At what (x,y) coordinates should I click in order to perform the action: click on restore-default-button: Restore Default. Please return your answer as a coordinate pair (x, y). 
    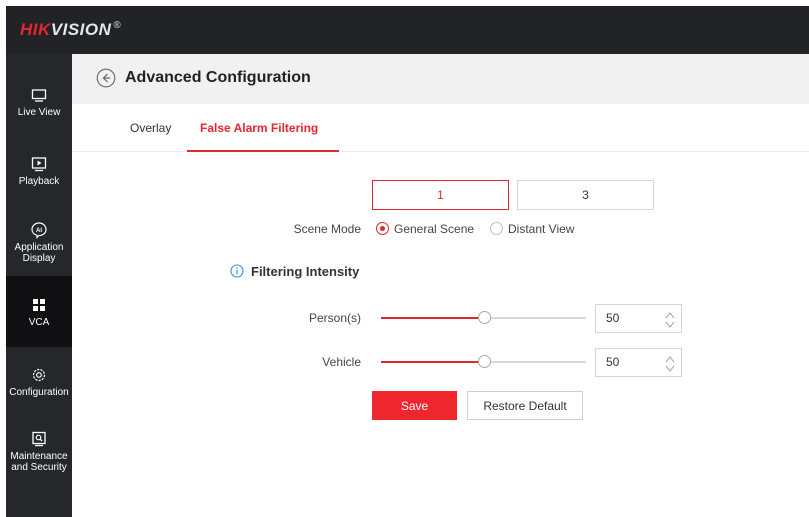
    Looking at the image, I should click on (525, 405).